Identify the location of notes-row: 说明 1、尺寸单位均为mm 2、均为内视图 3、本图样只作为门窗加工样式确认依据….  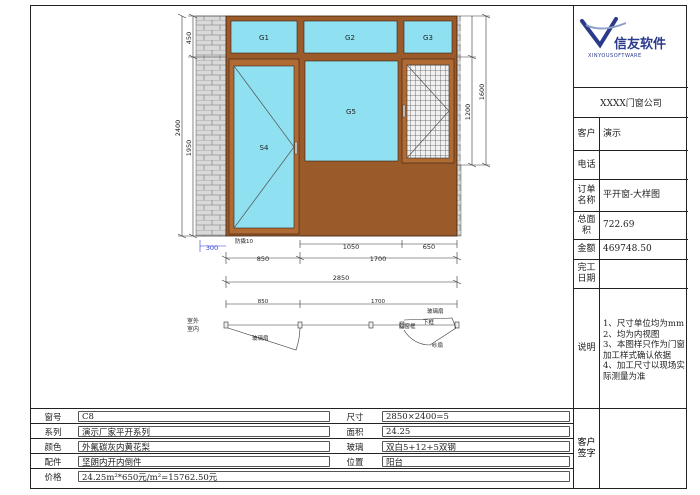
(631, 348).